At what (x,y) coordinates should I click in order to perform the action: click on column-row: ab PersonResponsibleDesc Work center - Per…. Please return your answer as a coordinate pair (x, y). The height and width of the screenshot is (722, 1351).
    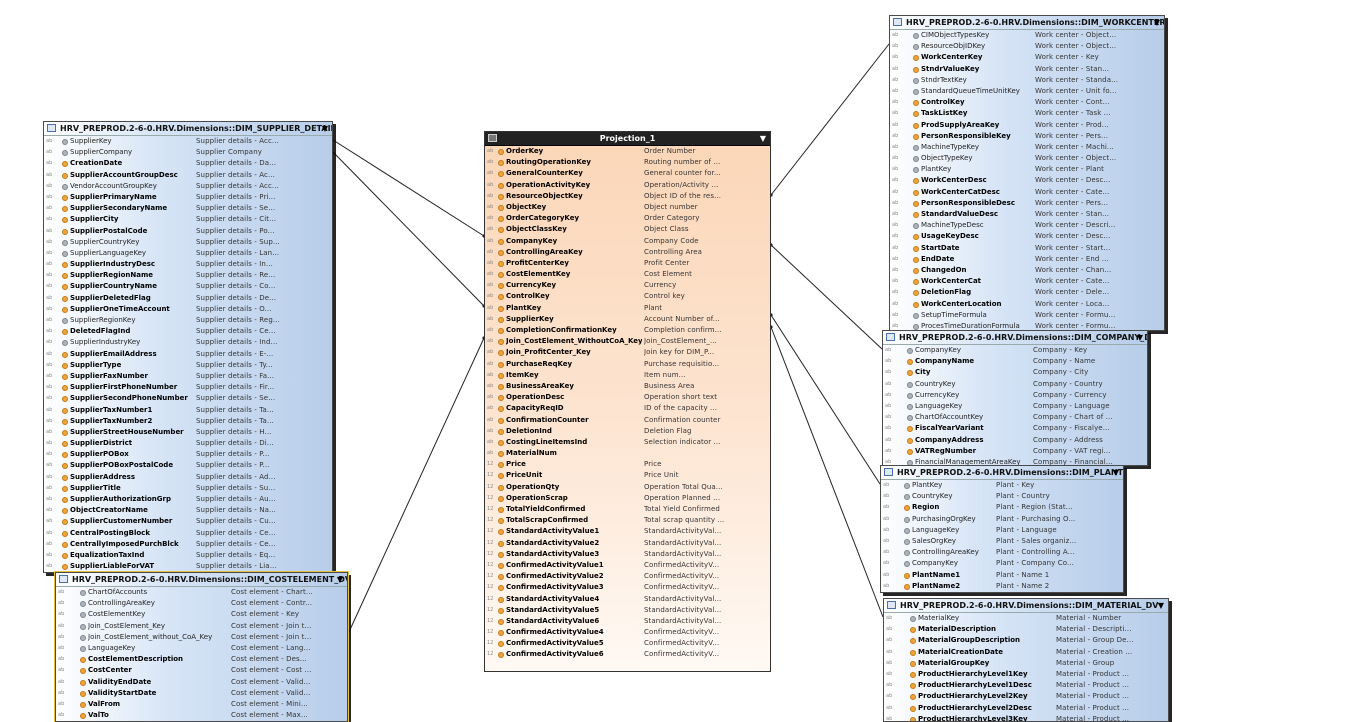
    Looking at the image, I should click on (1027, 203).